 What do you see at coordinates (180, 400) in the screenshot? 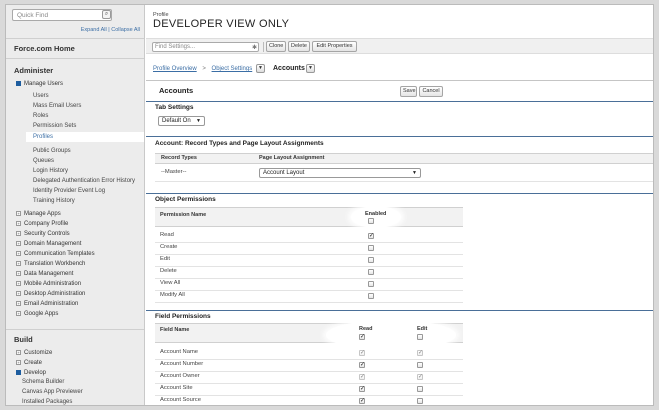
I see `field-name: Account Source` at bounding box center [180, 400].